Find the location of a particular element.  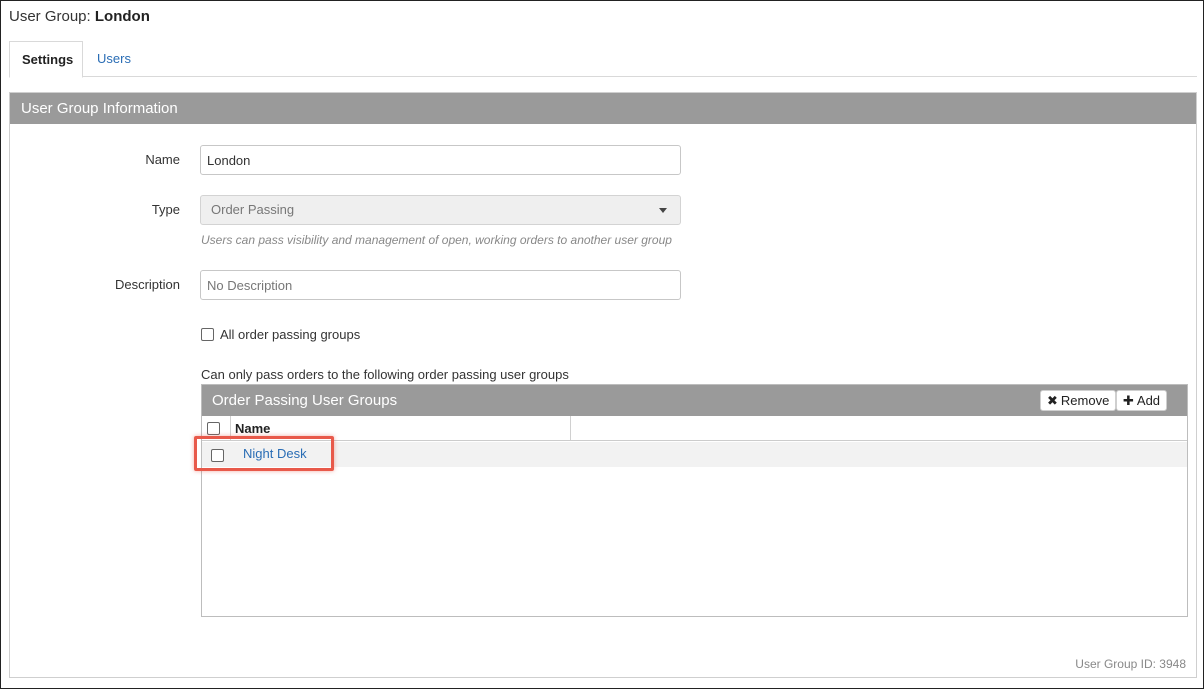

tab-settings: Settings is located at coordinates (46, 59).